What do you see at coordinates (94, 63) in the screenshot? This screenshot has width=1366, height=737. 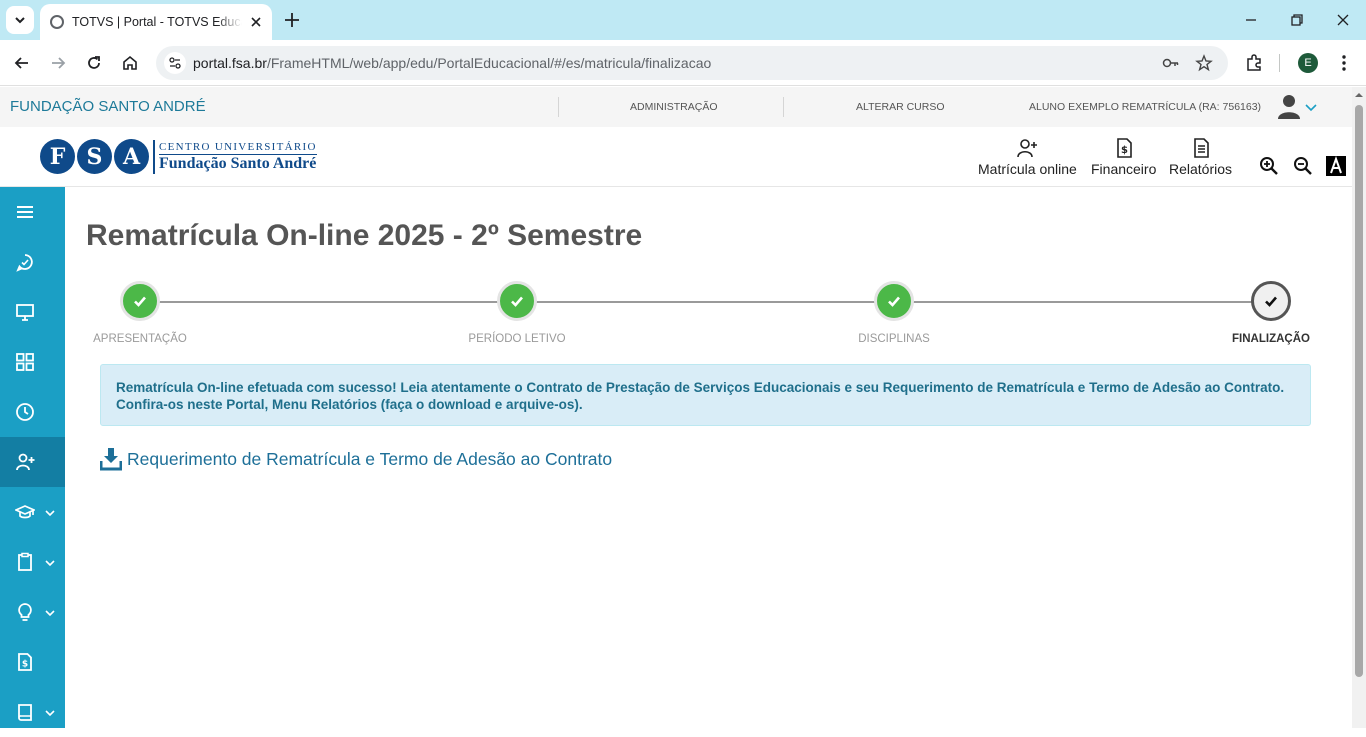 I see `reload-icon` at bounding box center [94, 63].